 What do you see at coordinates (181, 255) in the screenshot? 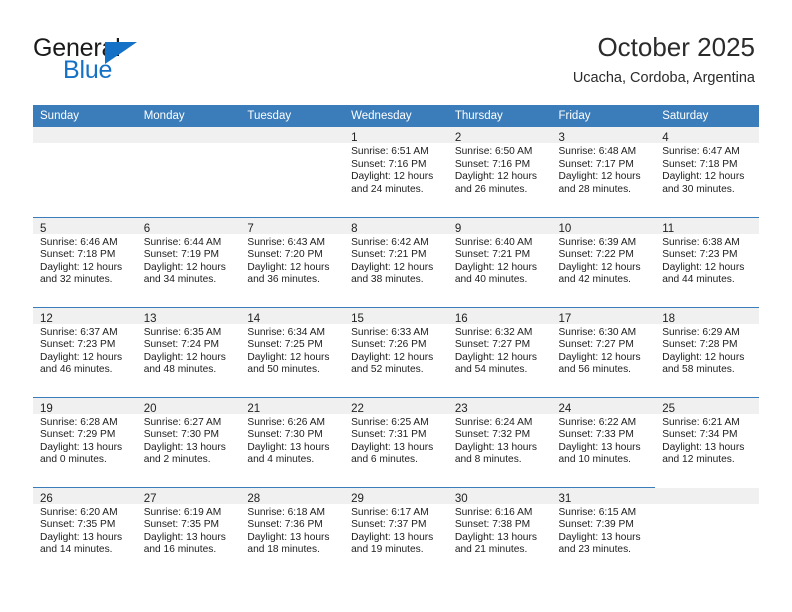
I see `sunset-line: Sunset: 7:19 PM` at bounding box center [181, 255].